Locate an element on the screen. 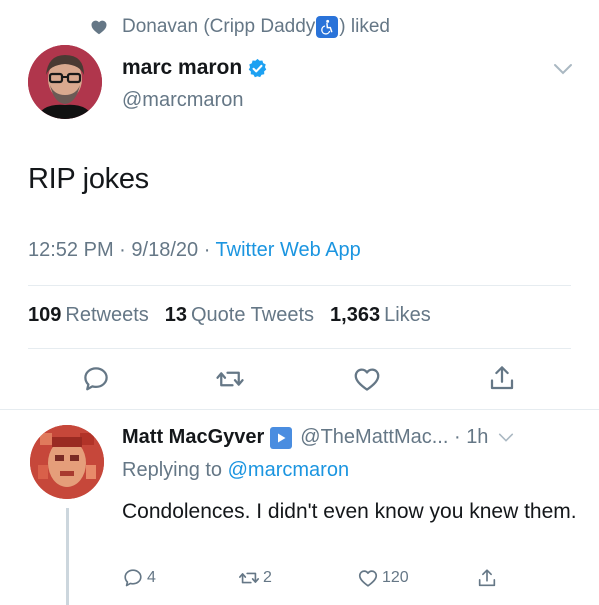 The width and height of the screenshot is (599, 605). liked-by-name: Donavan (Cripp Daddy is located at coordinates (218, 27).